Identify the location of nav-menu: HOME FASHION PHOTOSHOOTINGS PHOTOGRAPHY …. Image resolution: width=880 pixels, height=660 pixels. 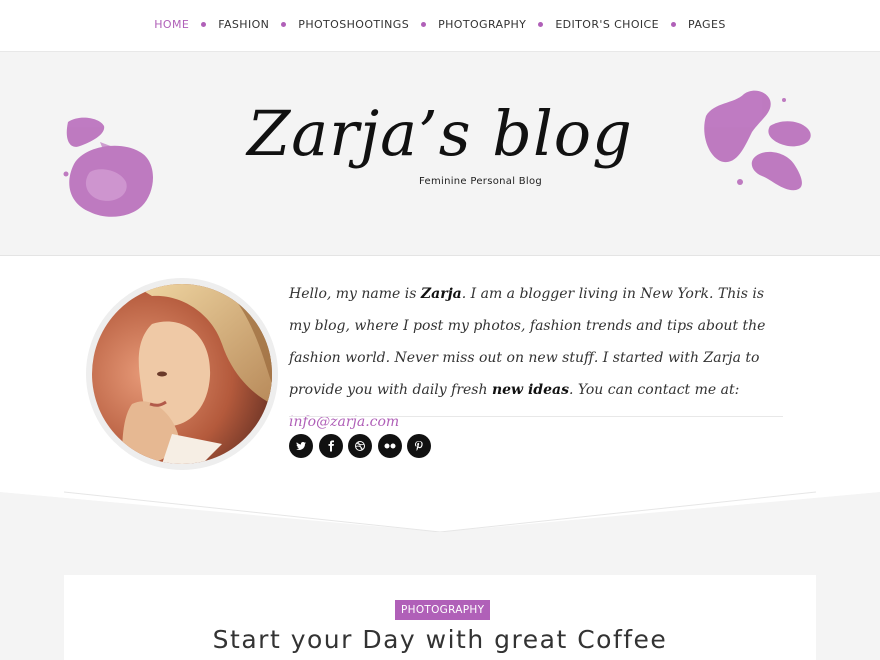
(440, 24).